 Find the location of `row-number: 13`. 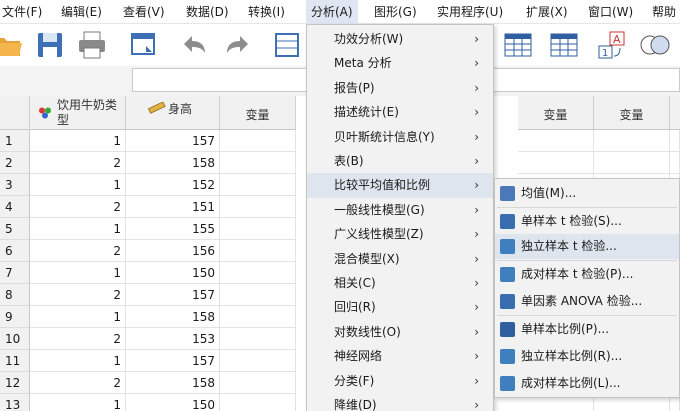

row-number: 13 is located at coordinates (15, 402).